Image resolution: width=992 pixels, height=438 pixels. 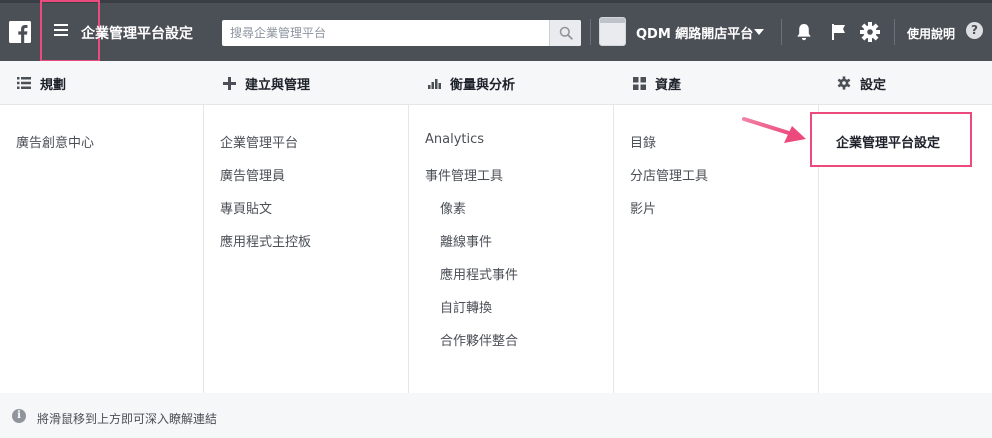 I want to click on column-heading-label: 衡量與分析, so click(x=483, y=85).